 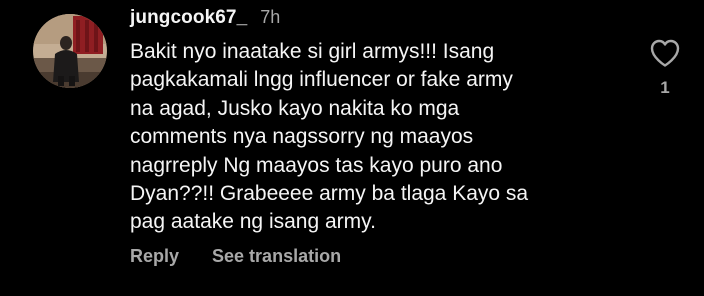 I want to click on username: jungcook67_, so click(x=188, y=18).